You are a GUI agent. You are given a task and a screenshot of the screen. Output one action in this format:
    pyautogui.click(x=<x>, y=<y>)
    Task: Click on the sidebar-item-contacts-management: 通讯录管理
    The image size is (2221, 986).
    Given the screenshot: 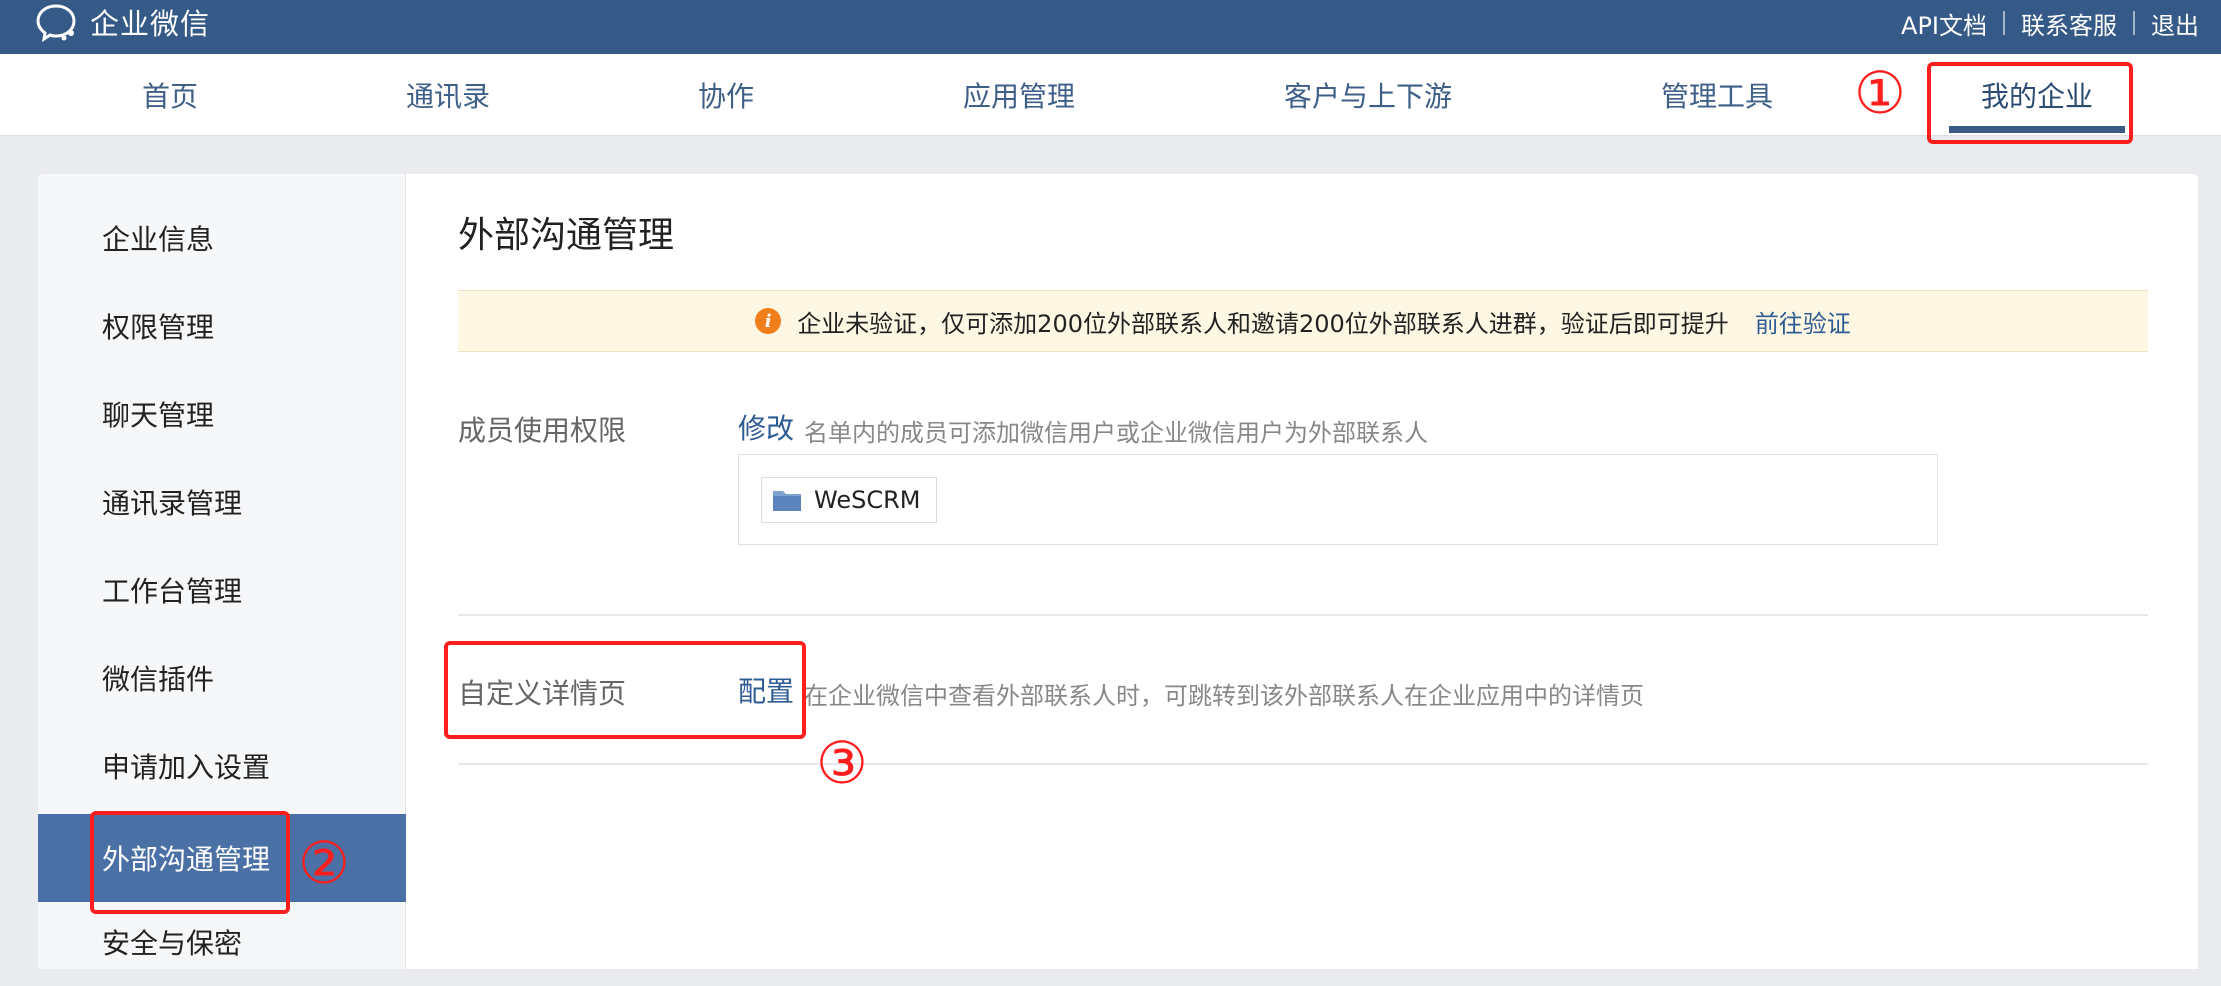 What is the action you would take?
    pyautogui.click(x=222, y=502)
    